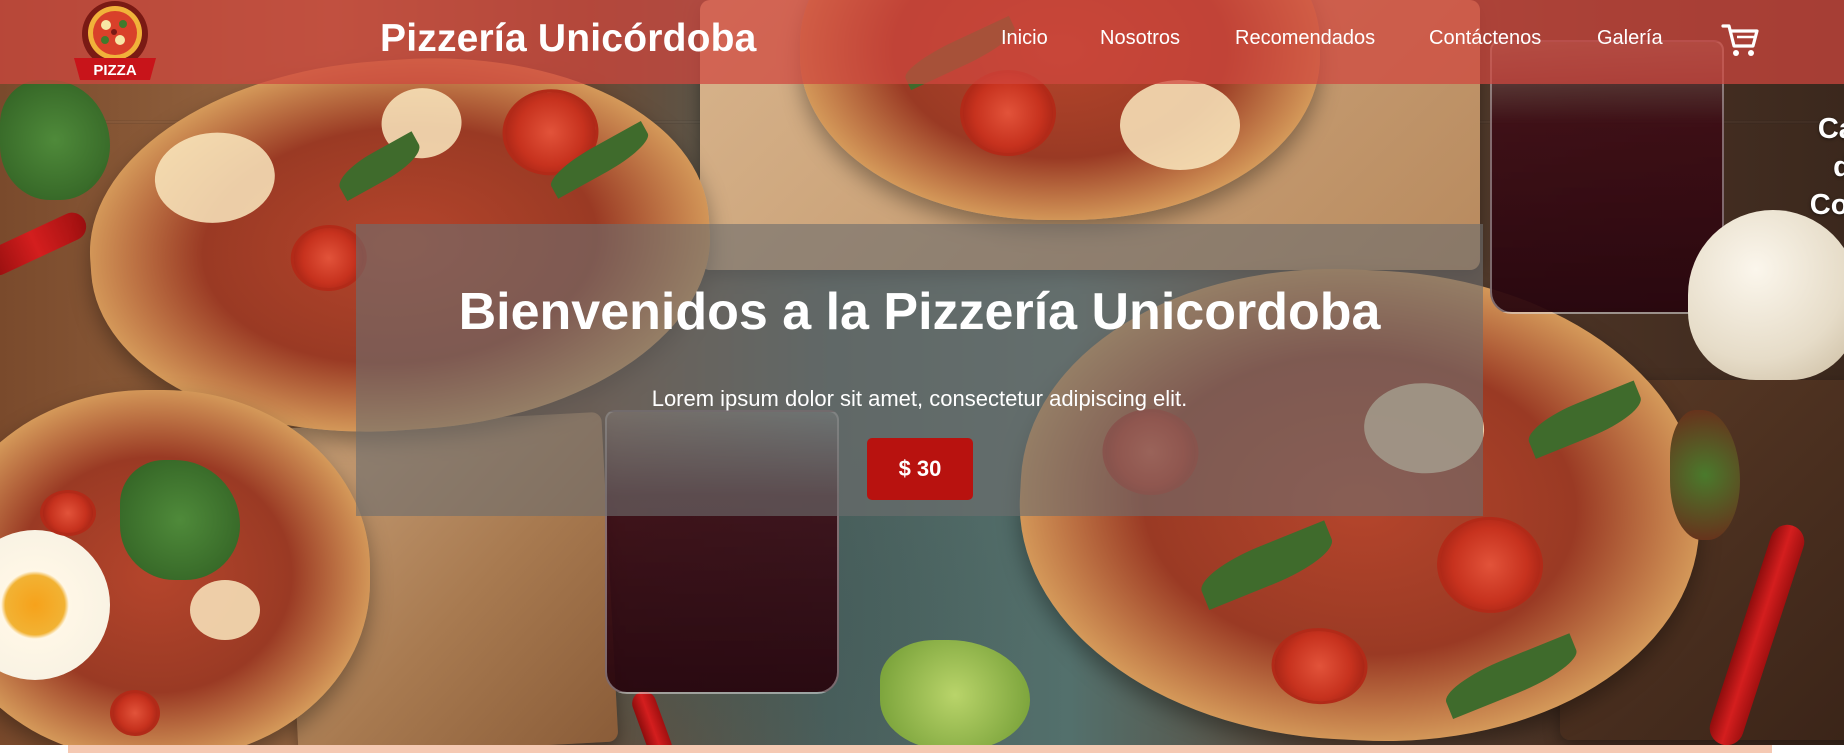 This screenshot has height=753, width=1844. I want to click on section-divider-strip, so click(920, 749).